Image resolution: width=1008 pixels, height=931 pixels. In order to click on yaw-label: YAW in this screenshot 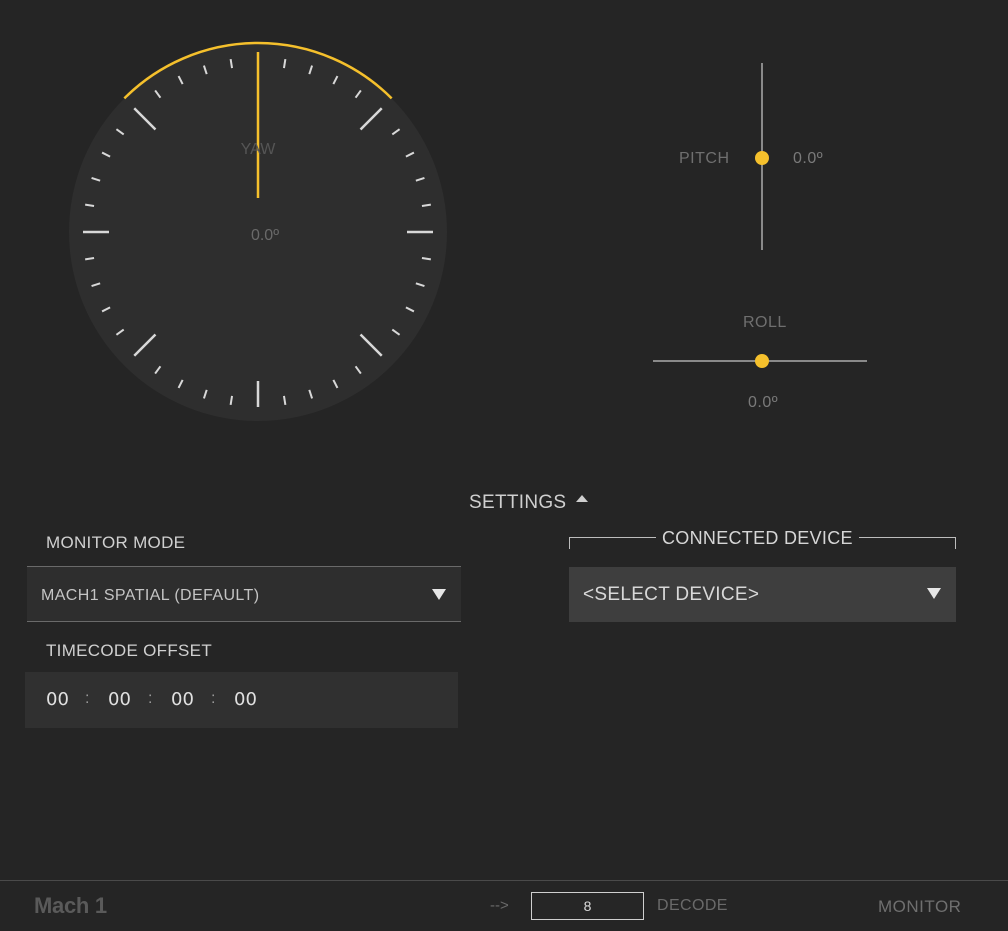, I will do `click(259, 149)`.